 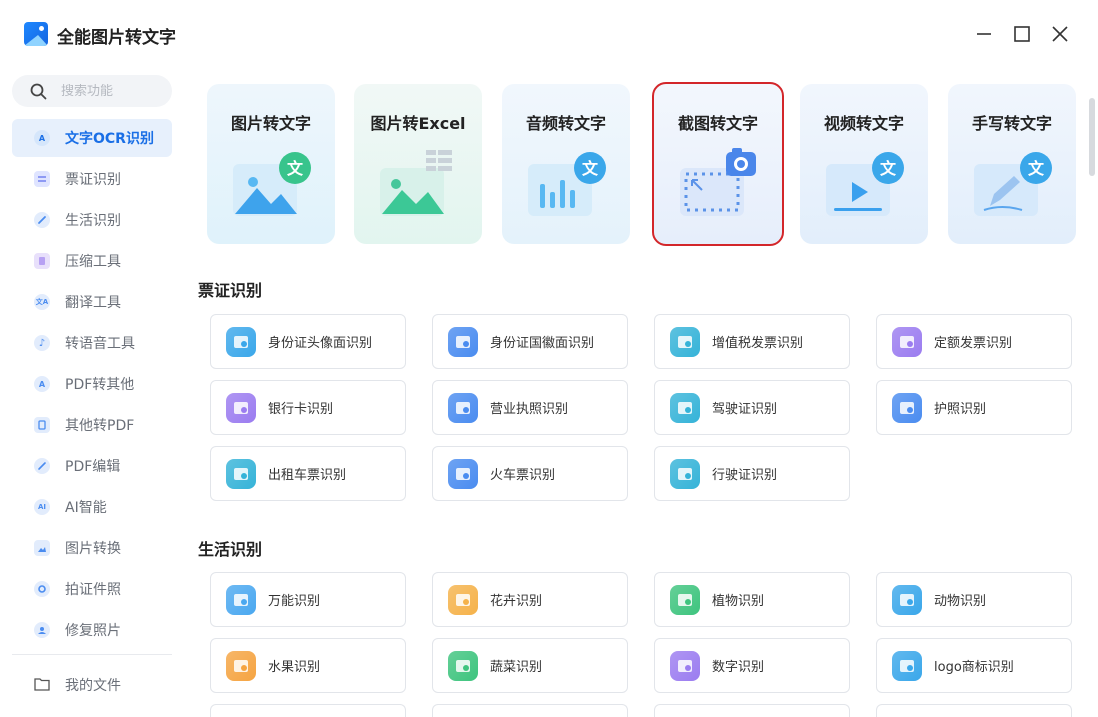 I want to click on card-screenshot-to-text: 截图转文字, so click(x=718, y=164).